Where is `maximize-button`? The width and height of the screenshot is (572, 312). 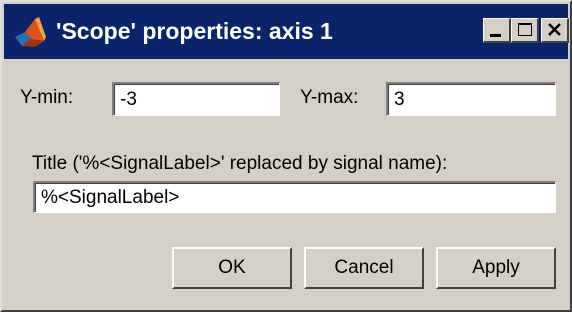
maximize-button is located at coordinates (525, 30).